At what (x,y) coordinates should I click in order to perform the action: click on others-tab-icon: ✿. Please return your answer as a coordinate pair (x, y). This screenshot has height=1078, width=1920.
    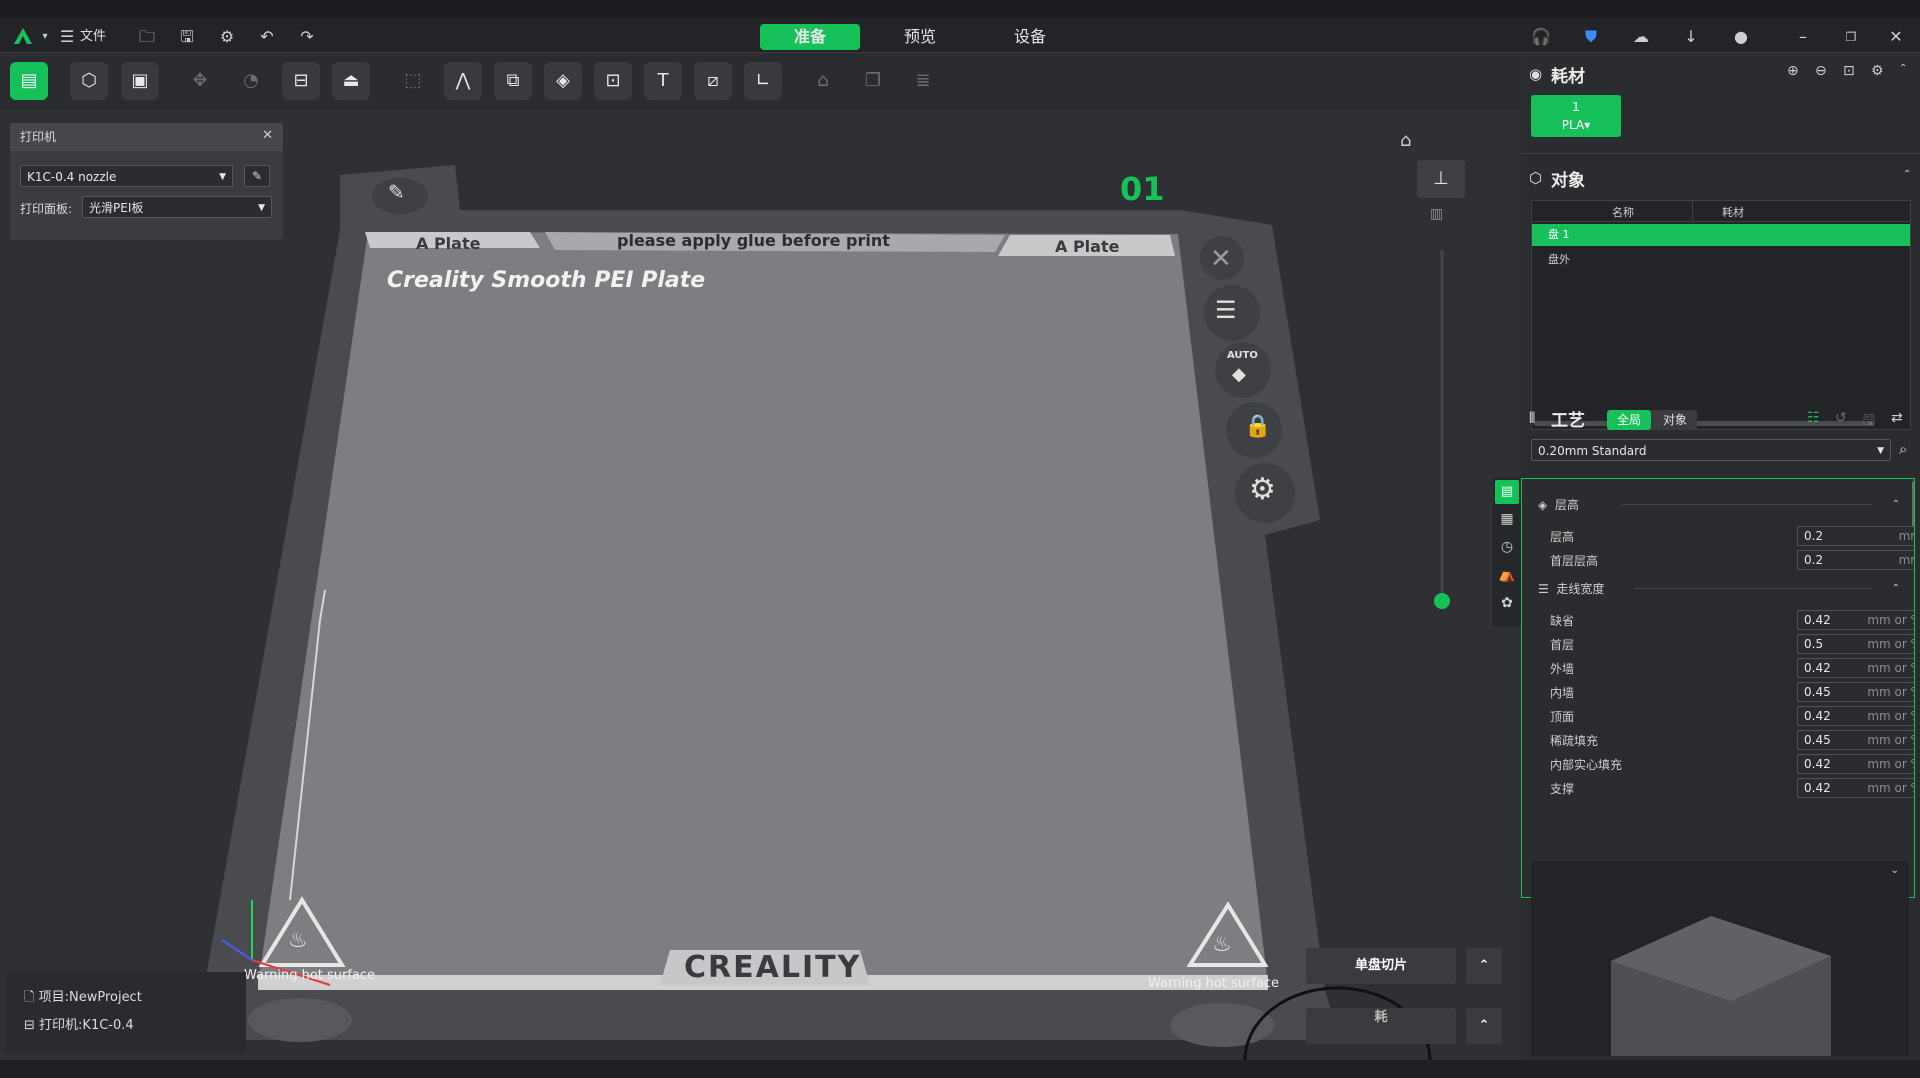
    Looking at the image, I should click on (1507, 603).